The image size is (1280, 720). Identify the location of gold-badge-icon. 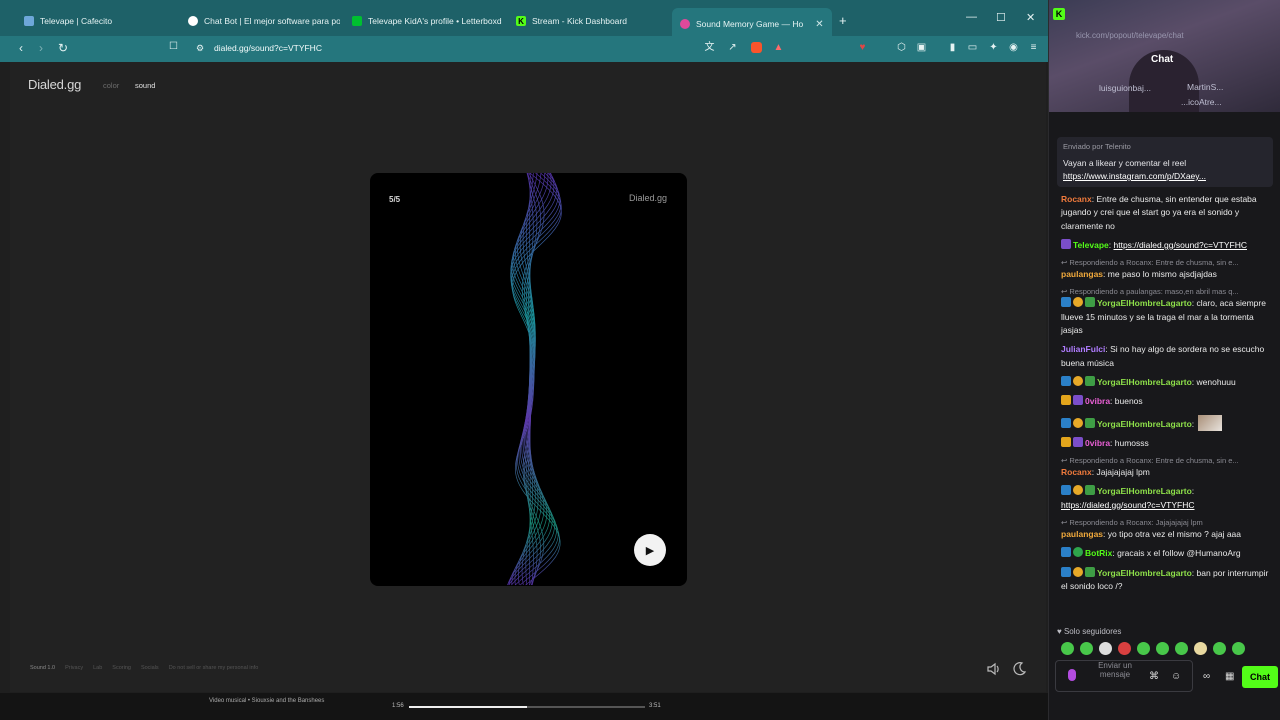
(1078, 571).